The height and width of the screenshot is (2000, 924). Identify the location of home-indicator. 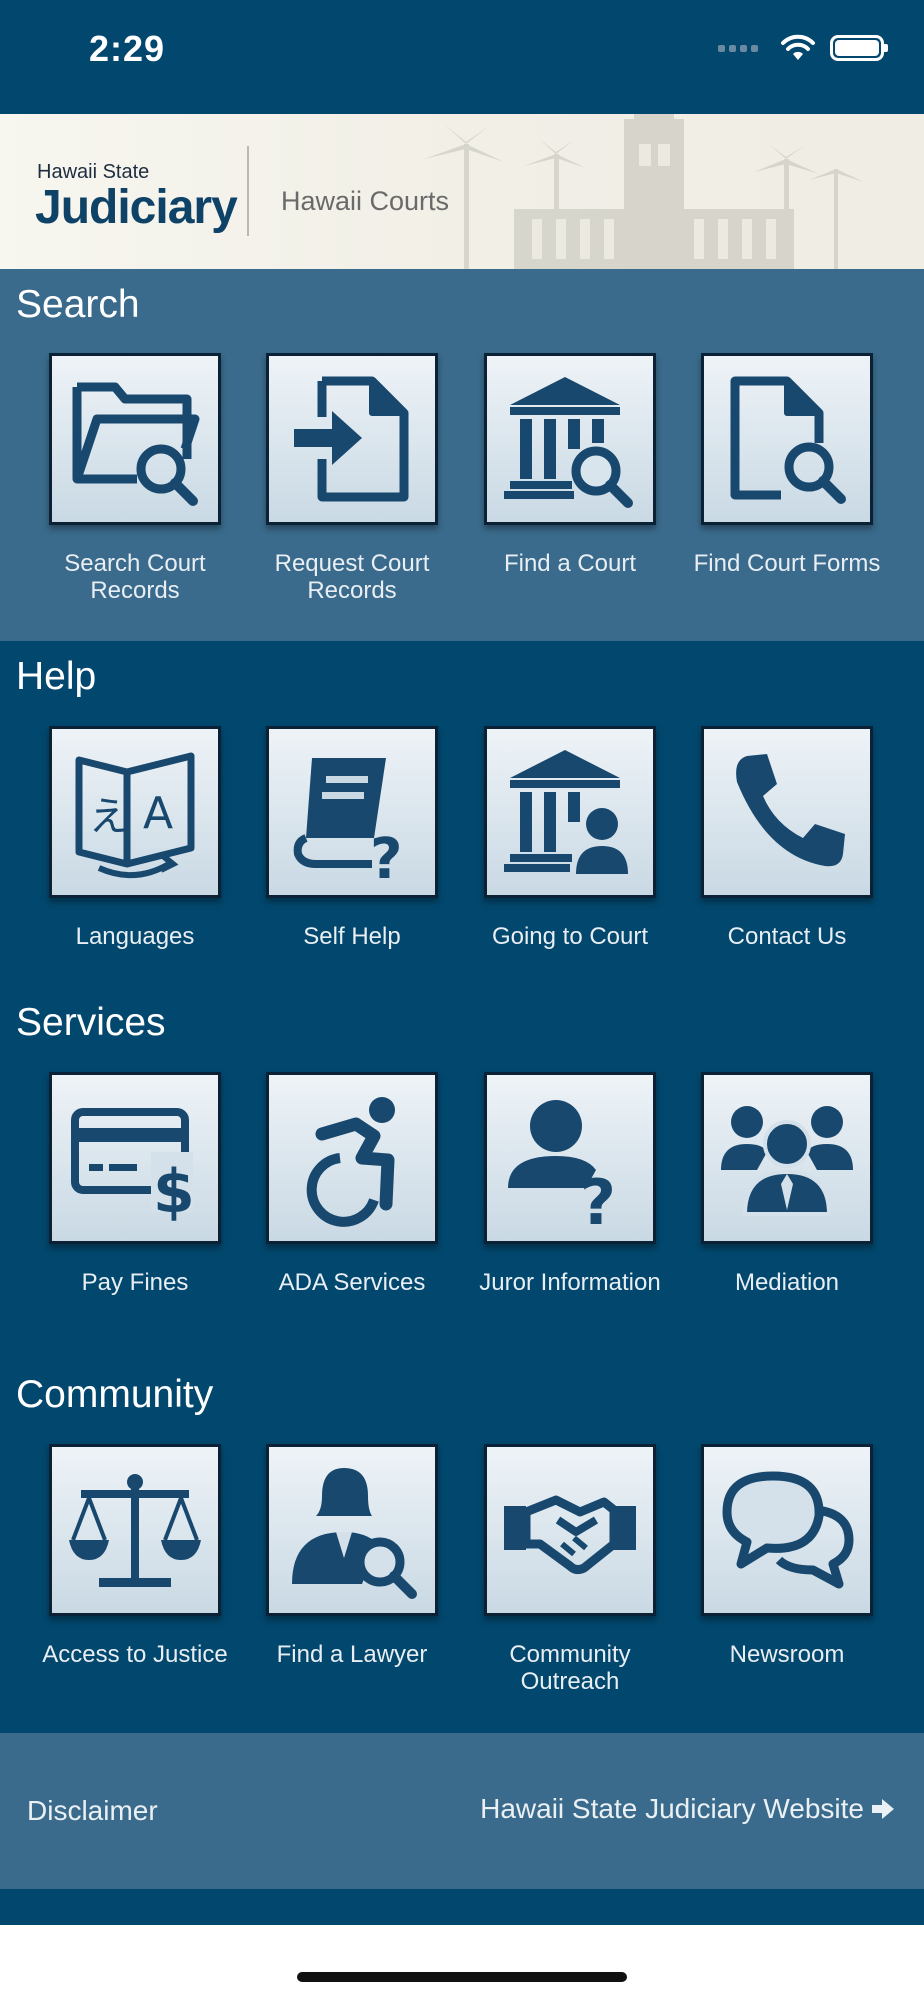
(462, 1977).